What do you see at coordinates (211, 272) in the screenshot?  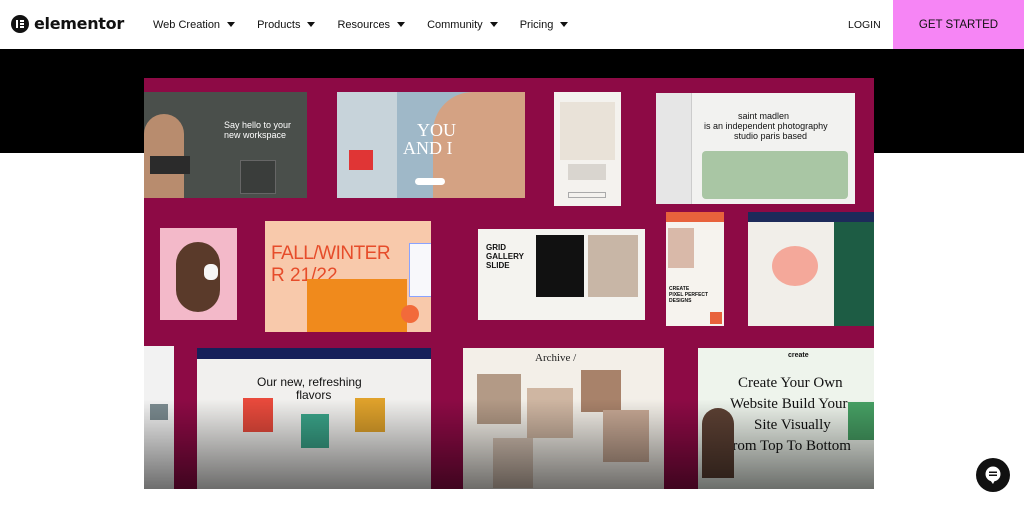 I see `headphone-image` at bounding box center [211, 272].